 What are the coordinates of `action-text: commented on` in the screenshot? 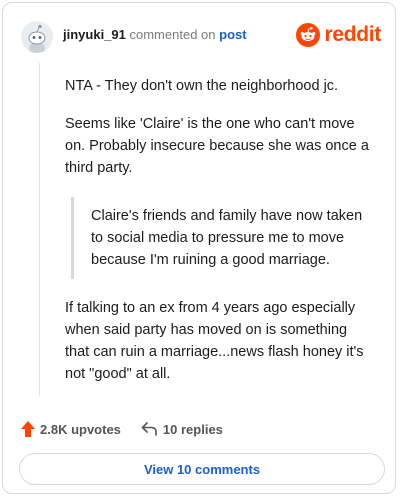 It's located at (172, 34).